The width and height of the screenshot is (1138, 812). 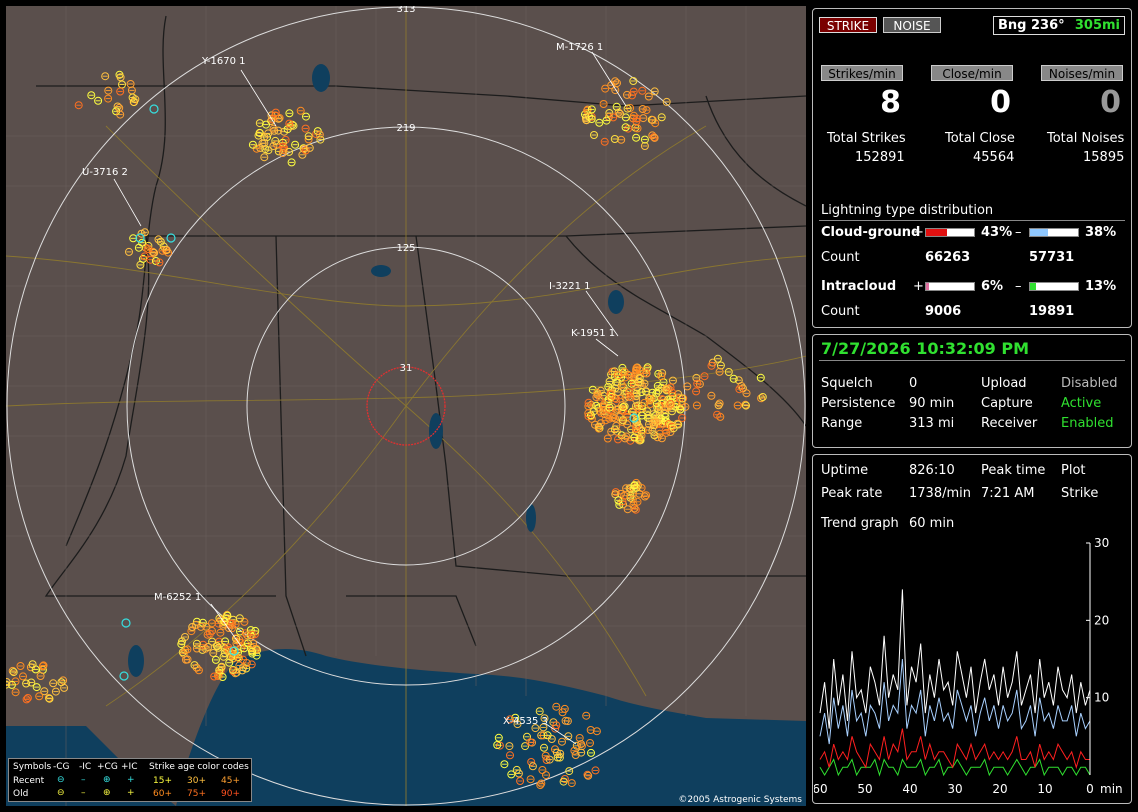 I want to click on legend-age-75: 75+, so click(x=196, y=794).